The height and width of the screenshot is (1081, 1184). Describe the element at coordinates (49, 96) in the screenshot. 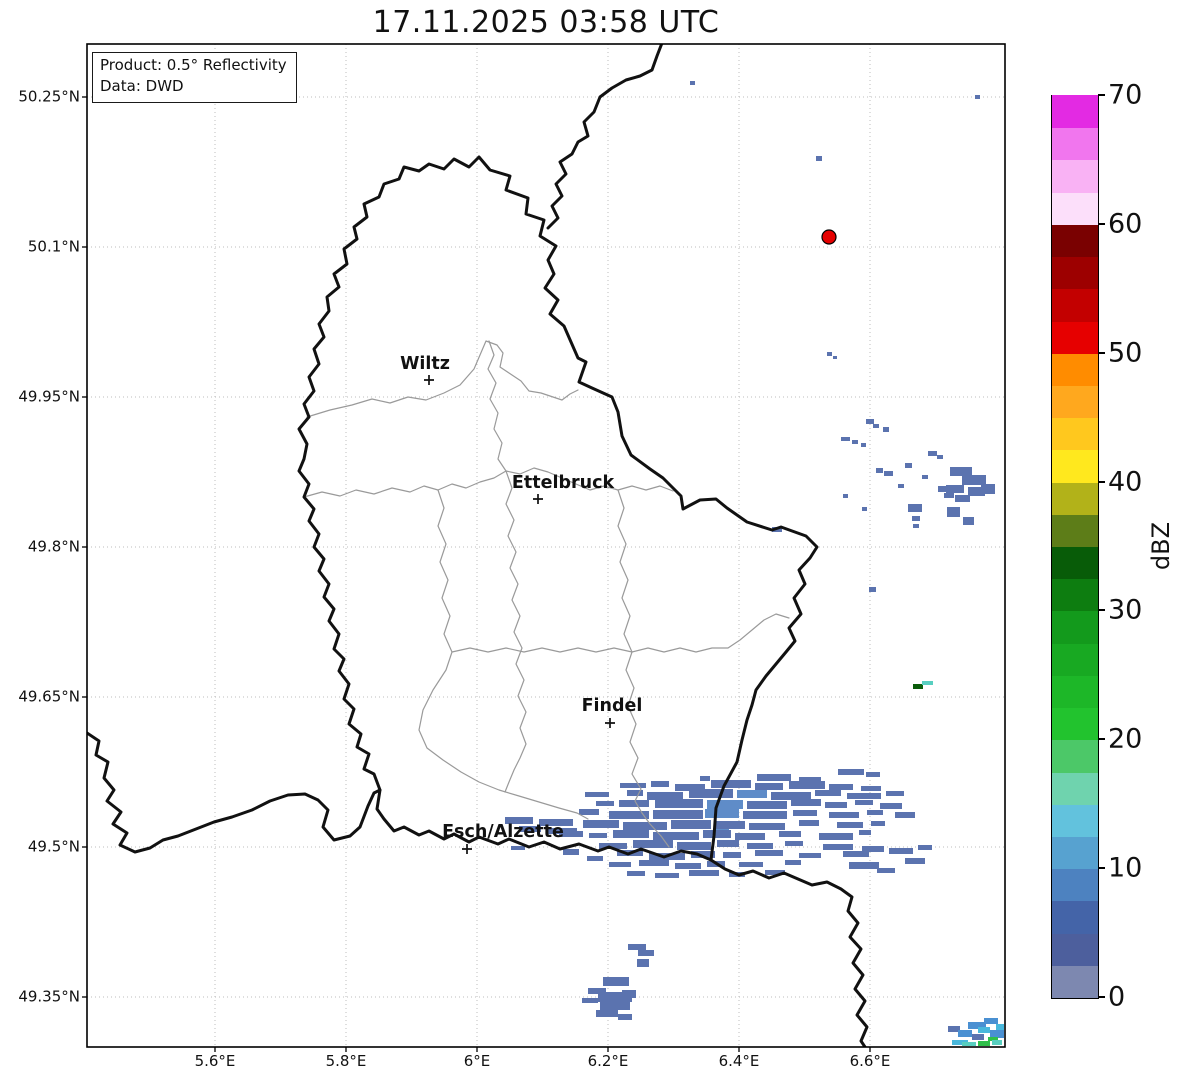

I see `y-tick-label: 50.25°N` at that location.